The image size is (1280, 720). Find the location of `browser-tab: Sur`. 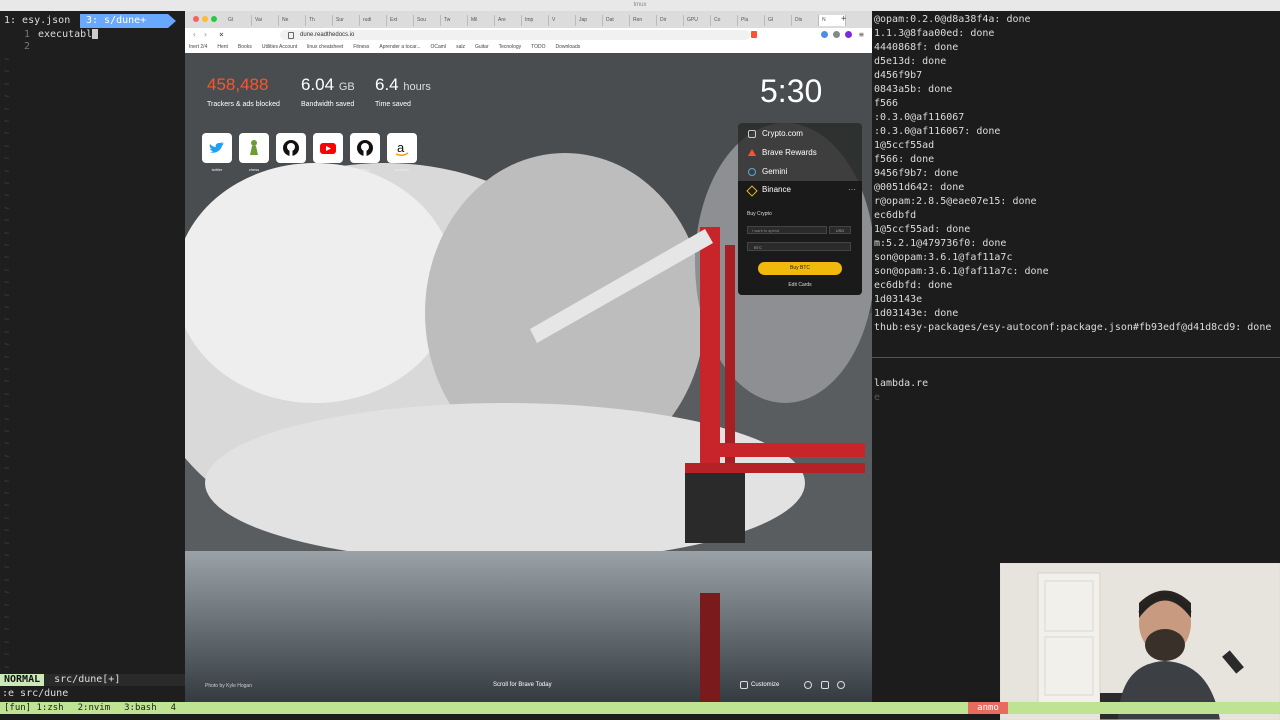

browser-tab: Sur is located at coordinates (346, 20).